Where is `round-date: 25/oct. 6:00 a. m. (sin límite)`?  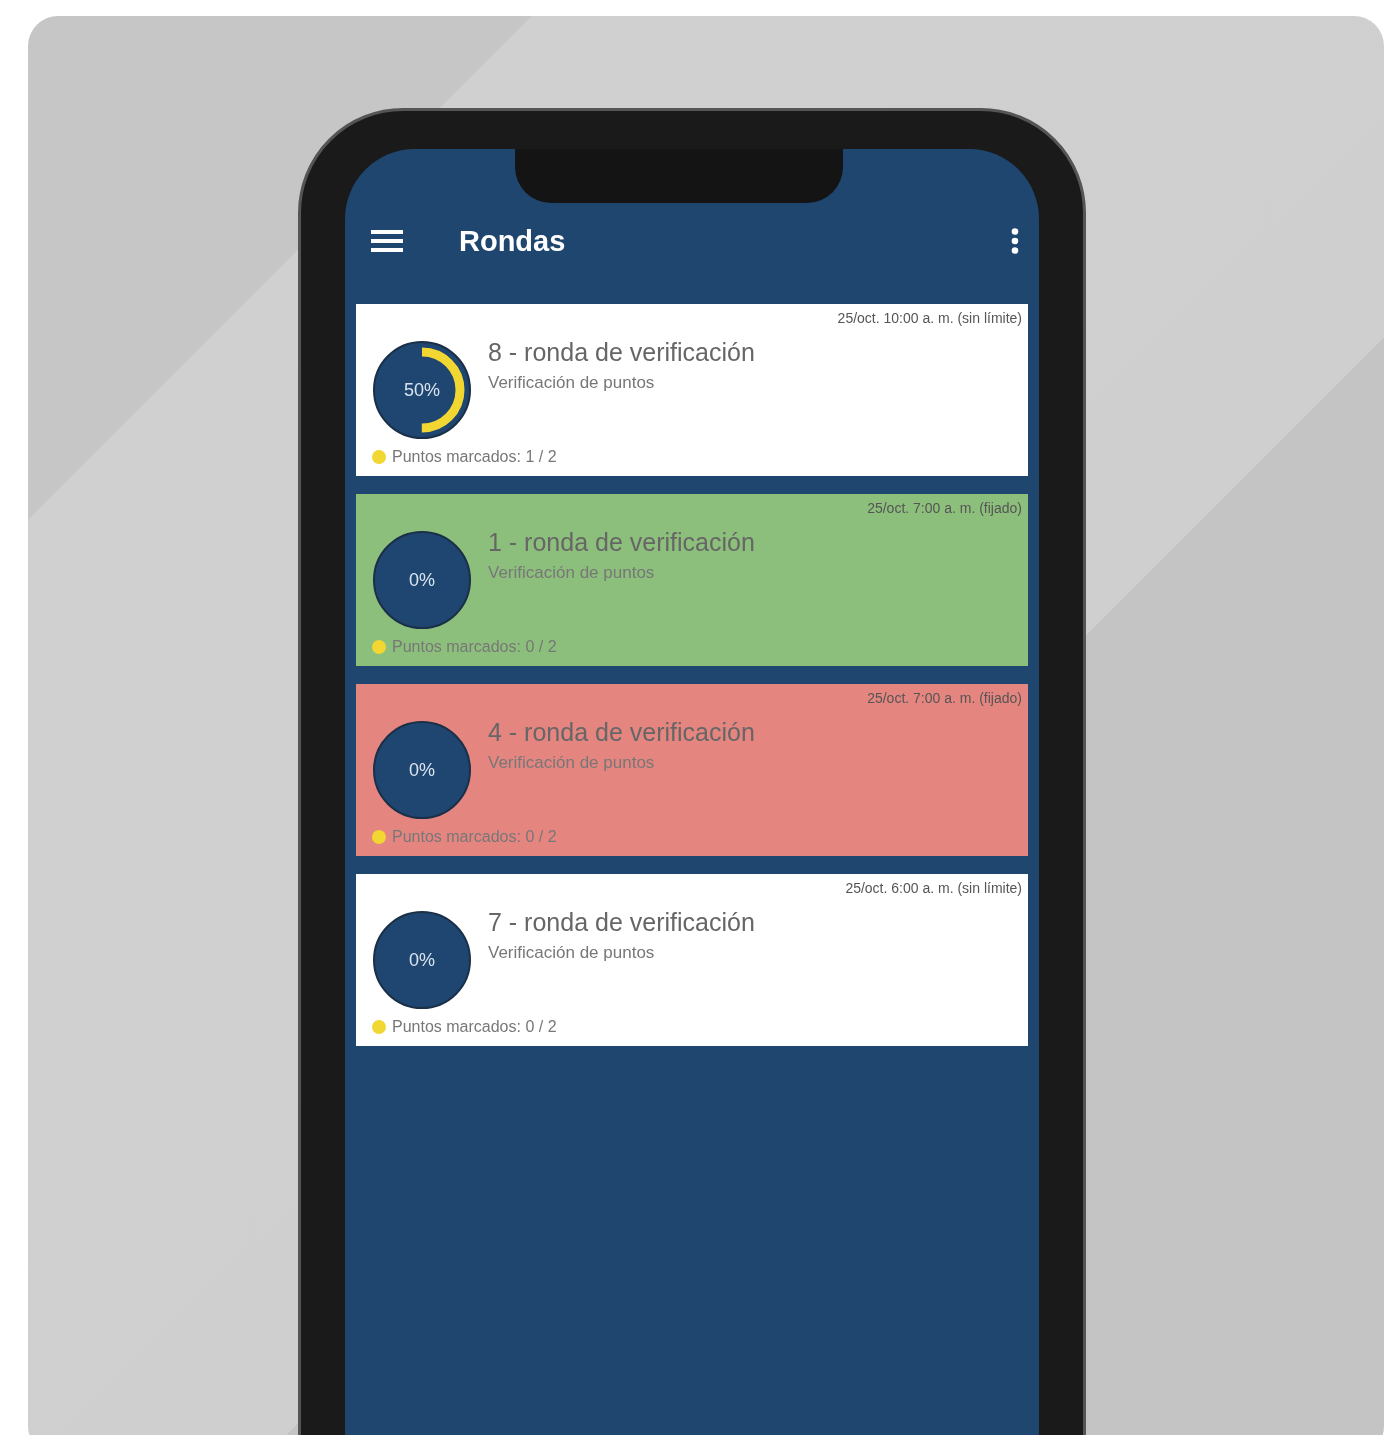 round-date: 25/oct. 6:00 a. m. (sin límite) is located at coordinates (933, 888).